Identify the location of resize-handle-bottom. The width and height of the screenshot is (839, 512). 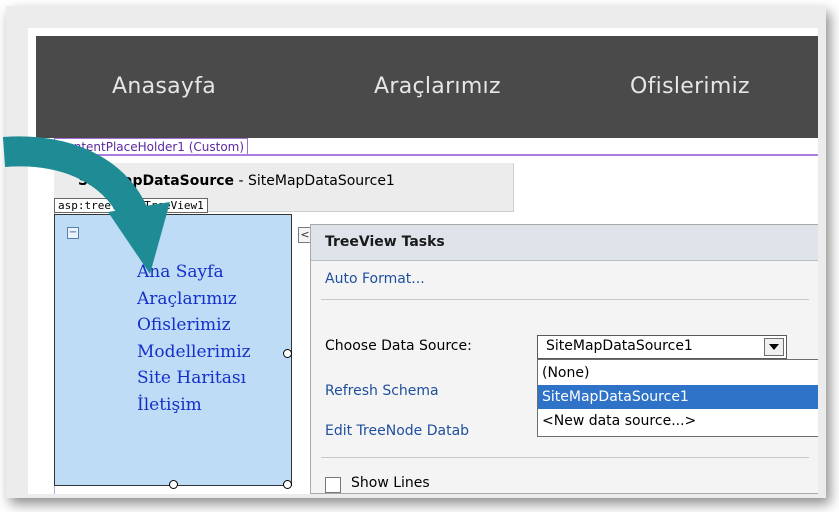
(173, 484).